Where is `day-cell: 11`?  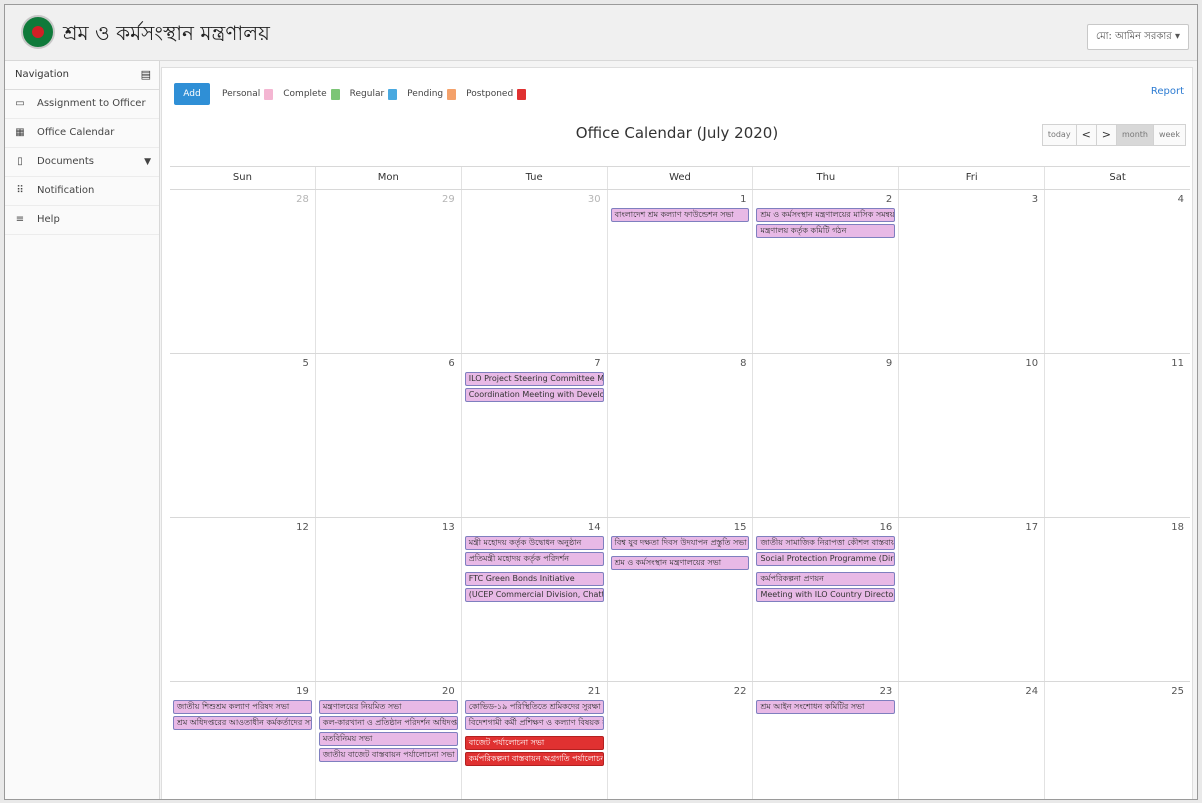 day-cell: 11 is located at coordinates (1117, 435).